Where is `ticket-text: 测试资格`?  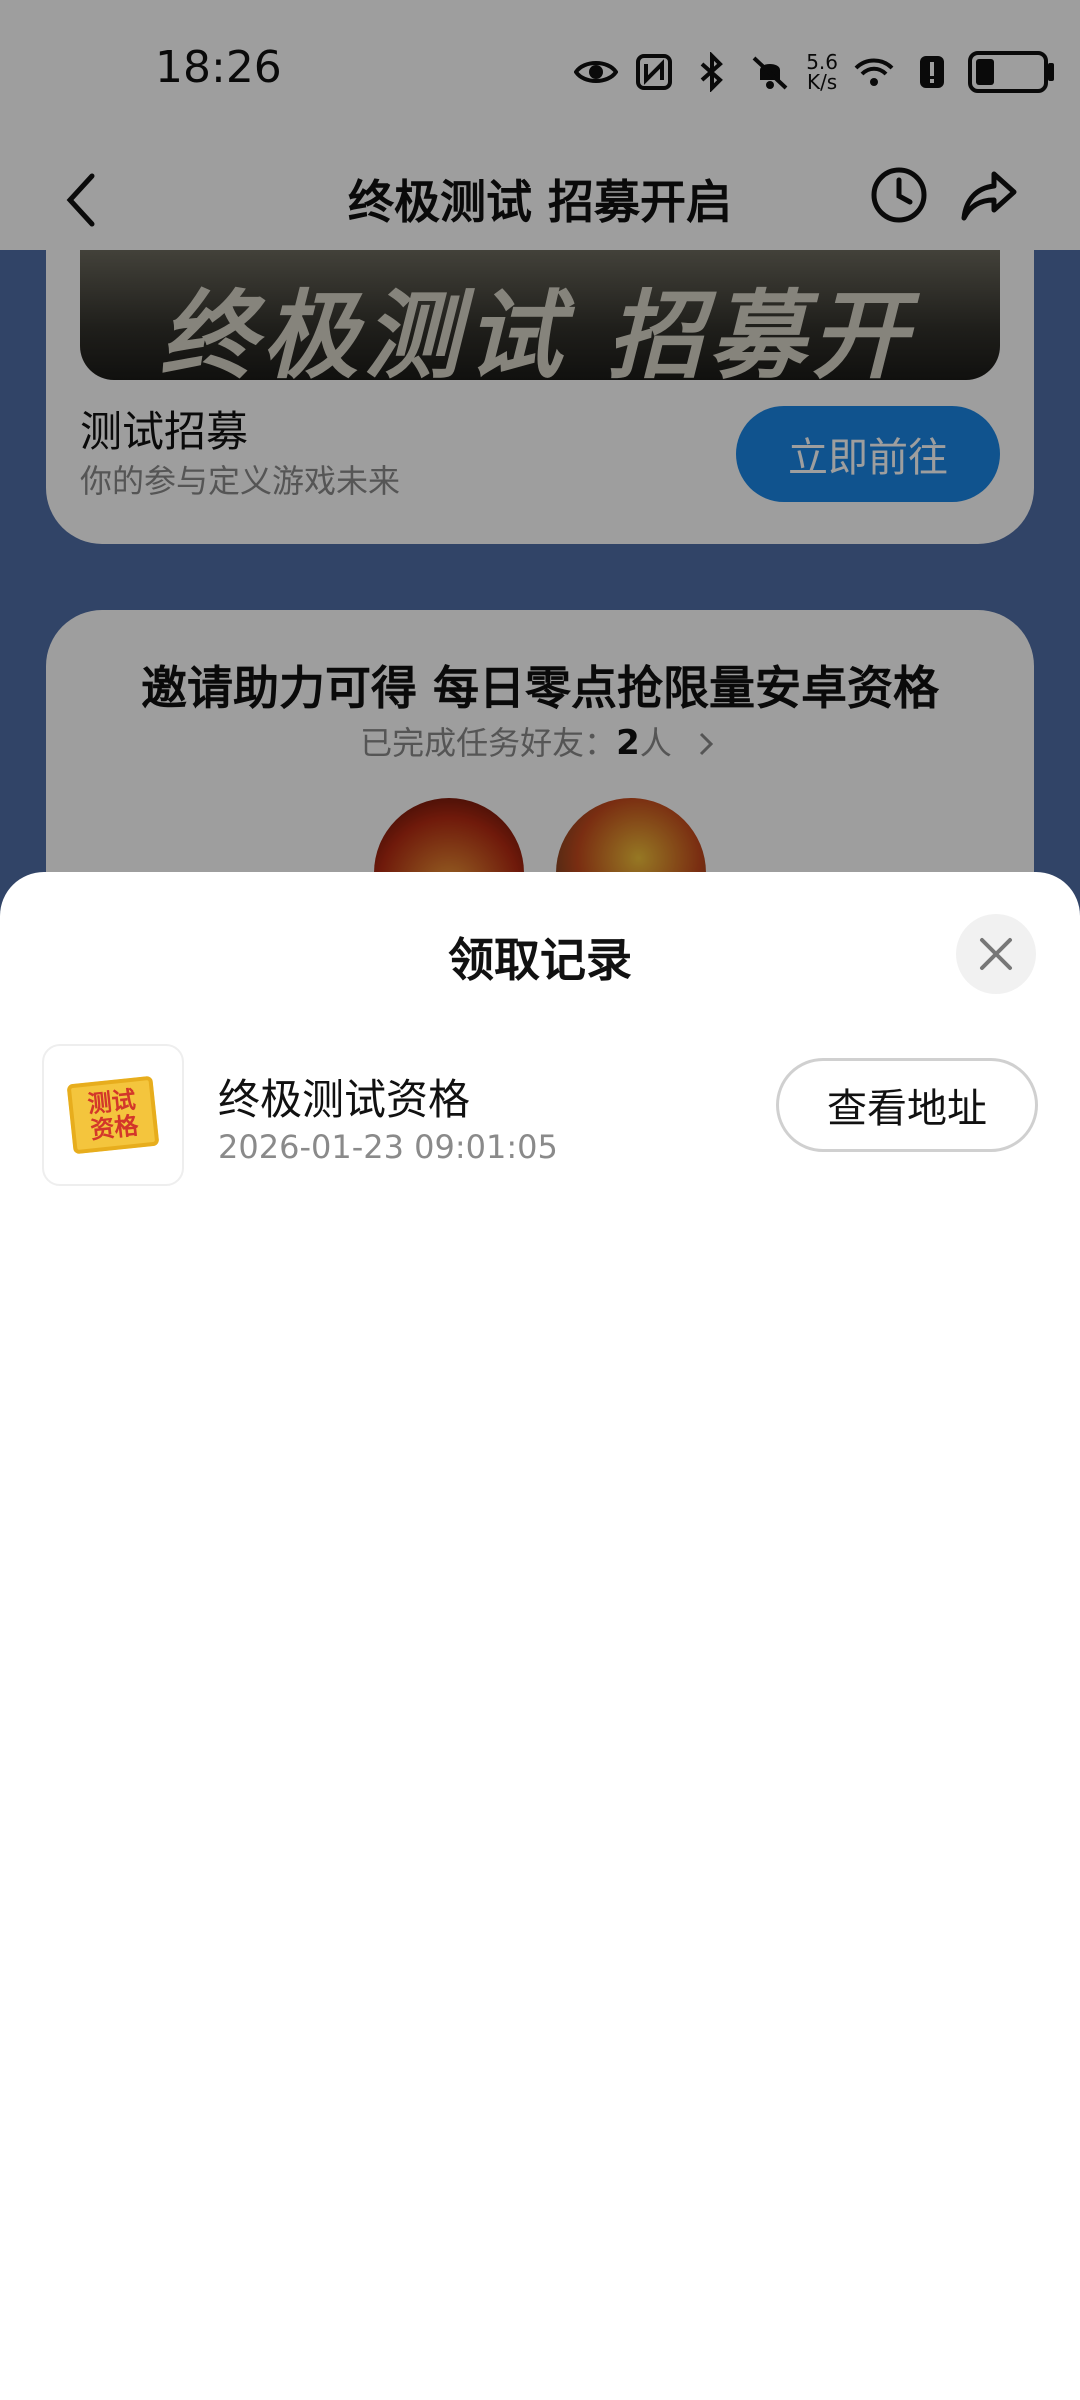
ticket-text: 测试资格 is located at coordinates (113, 1115).